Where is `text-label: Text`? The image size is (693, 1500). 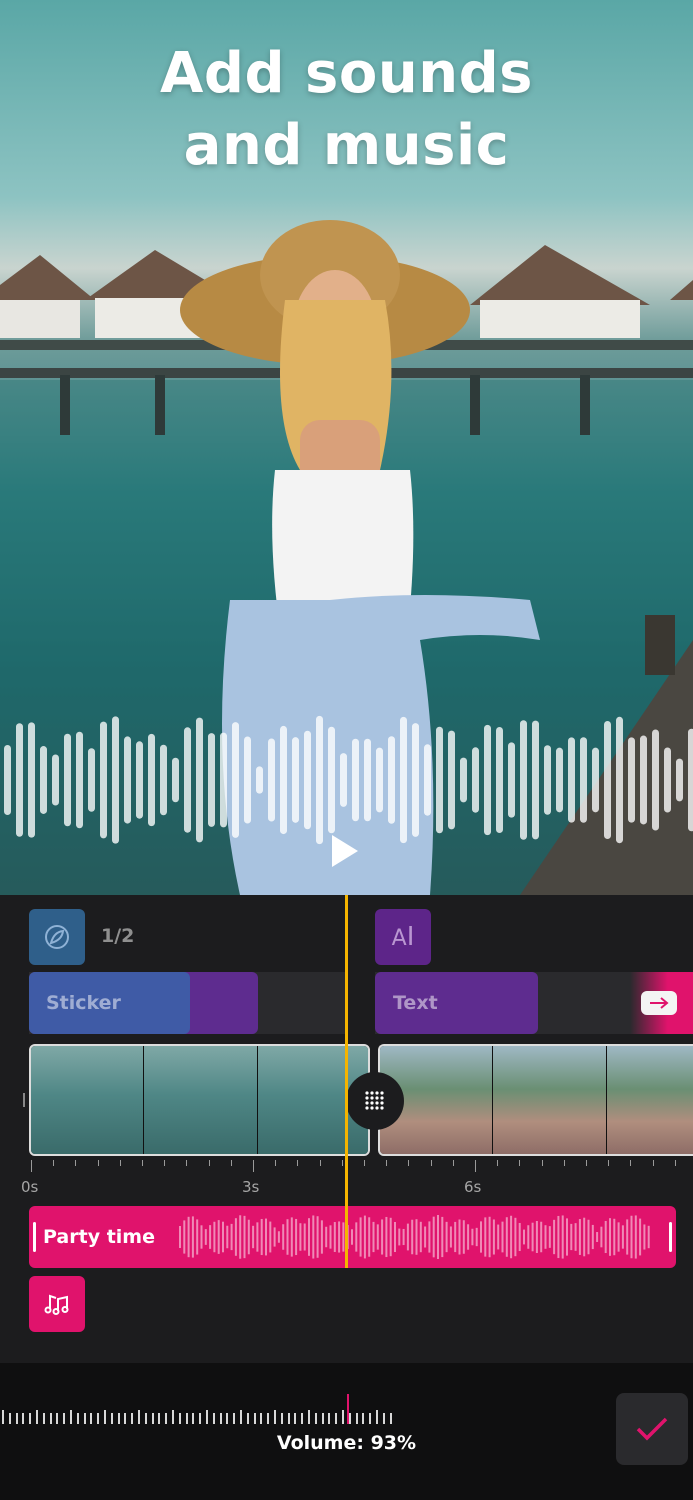 text-label: Text is located at coordinates (415, 1003).